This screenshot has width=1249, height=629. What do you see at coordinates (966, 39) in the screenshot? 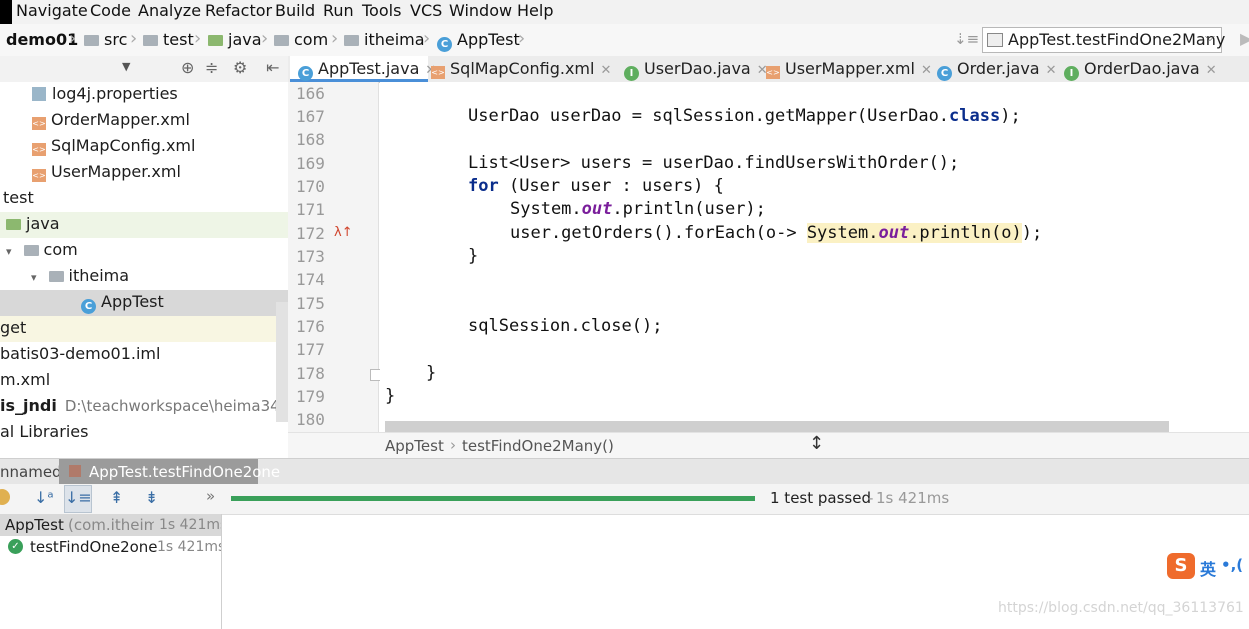
I see `sort-icon: ⇣≡` at bounding box center [966, 39].